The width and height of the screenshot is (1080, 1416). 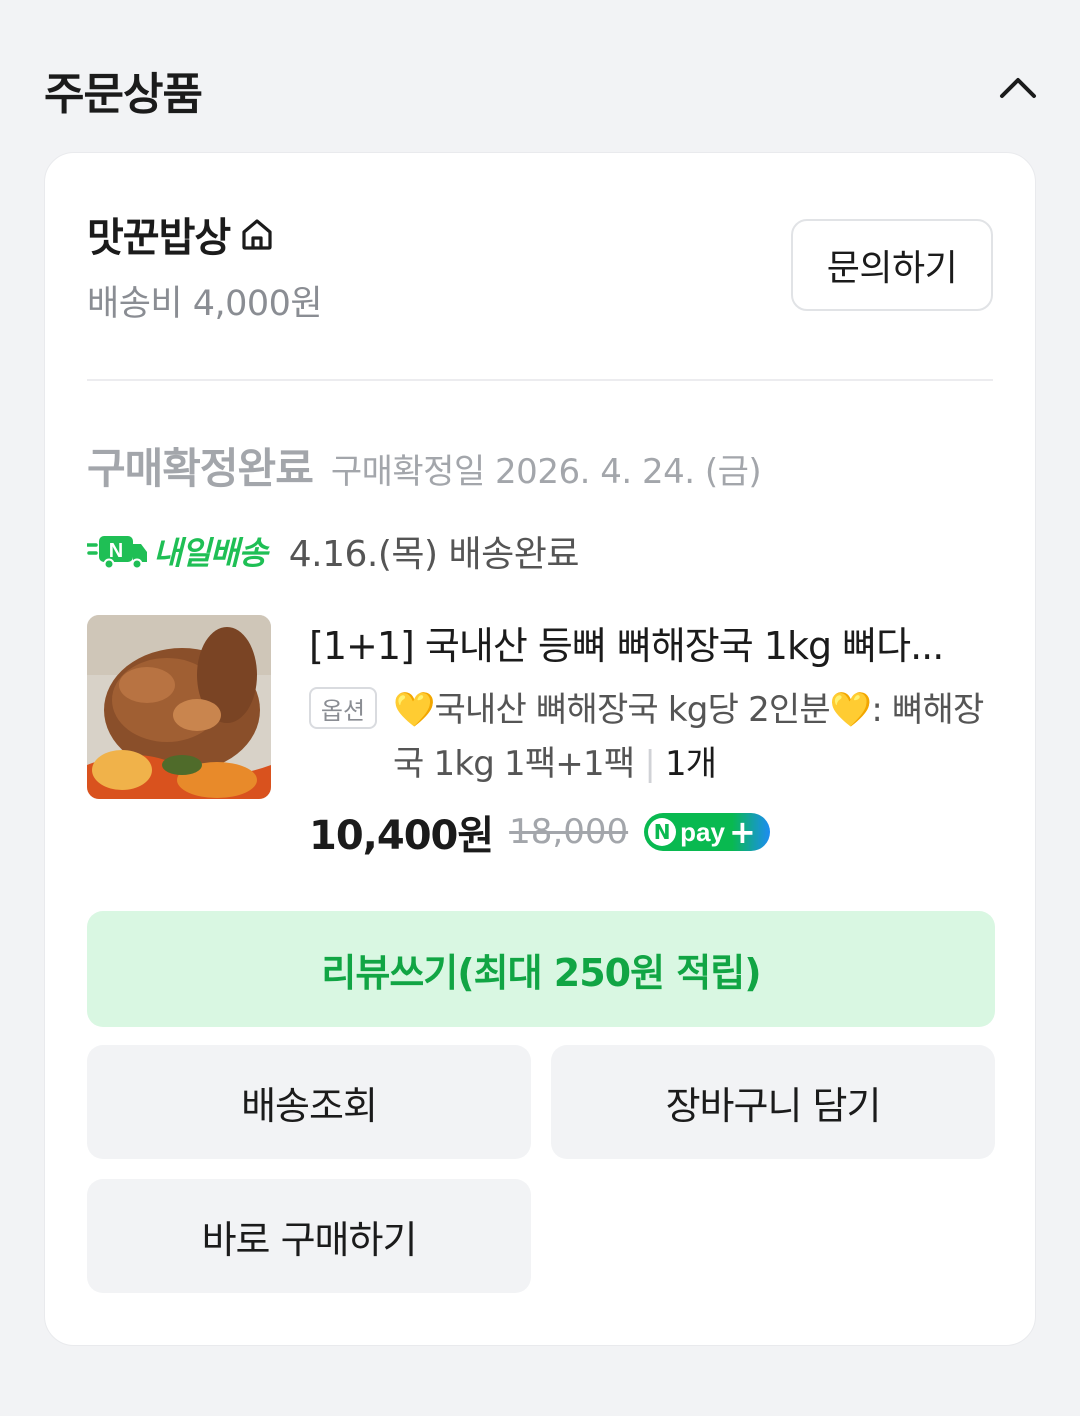 What do you see at coordinates (693, 737) in the screenshot?
I see `option-details: 💛국내산 뼈해장국 kg당 2인분💛: 뼈해장국 1kg 1팩+1팩 | 1개` at bounding box center [693, 737].